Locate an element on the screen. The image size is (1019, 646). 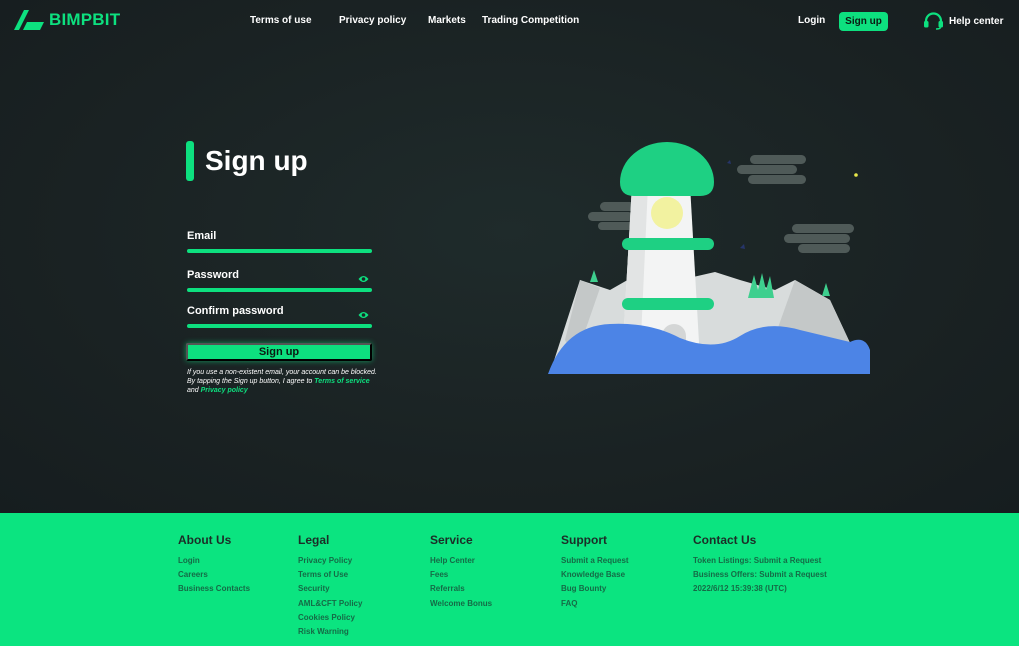
footer-link: Welcome Bonus is located at coordinates (461, 604).